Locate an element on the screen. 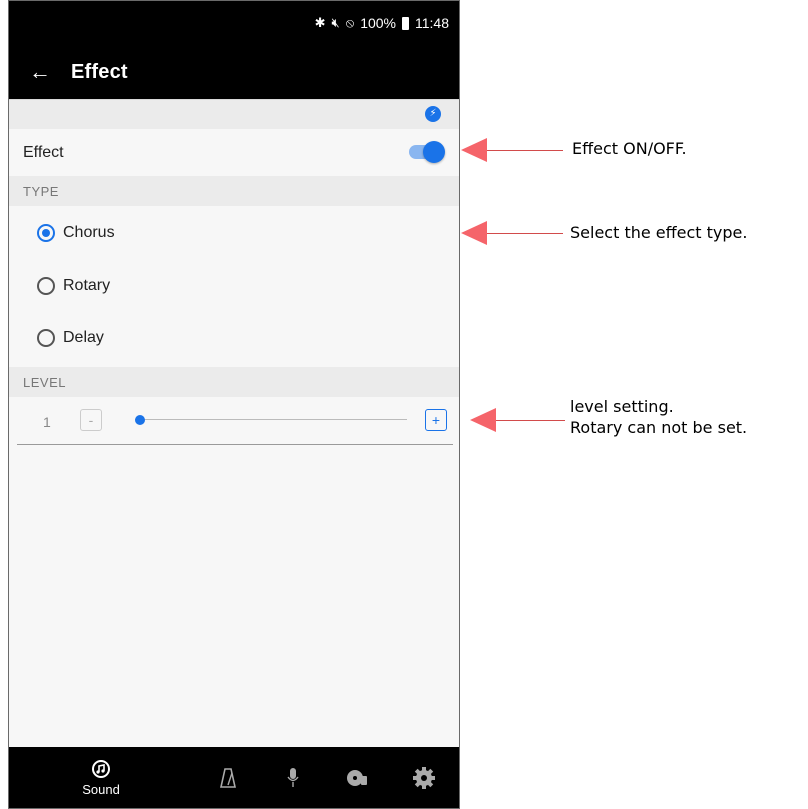  type-section-header: TYPE is located at coordinates (234, 191).